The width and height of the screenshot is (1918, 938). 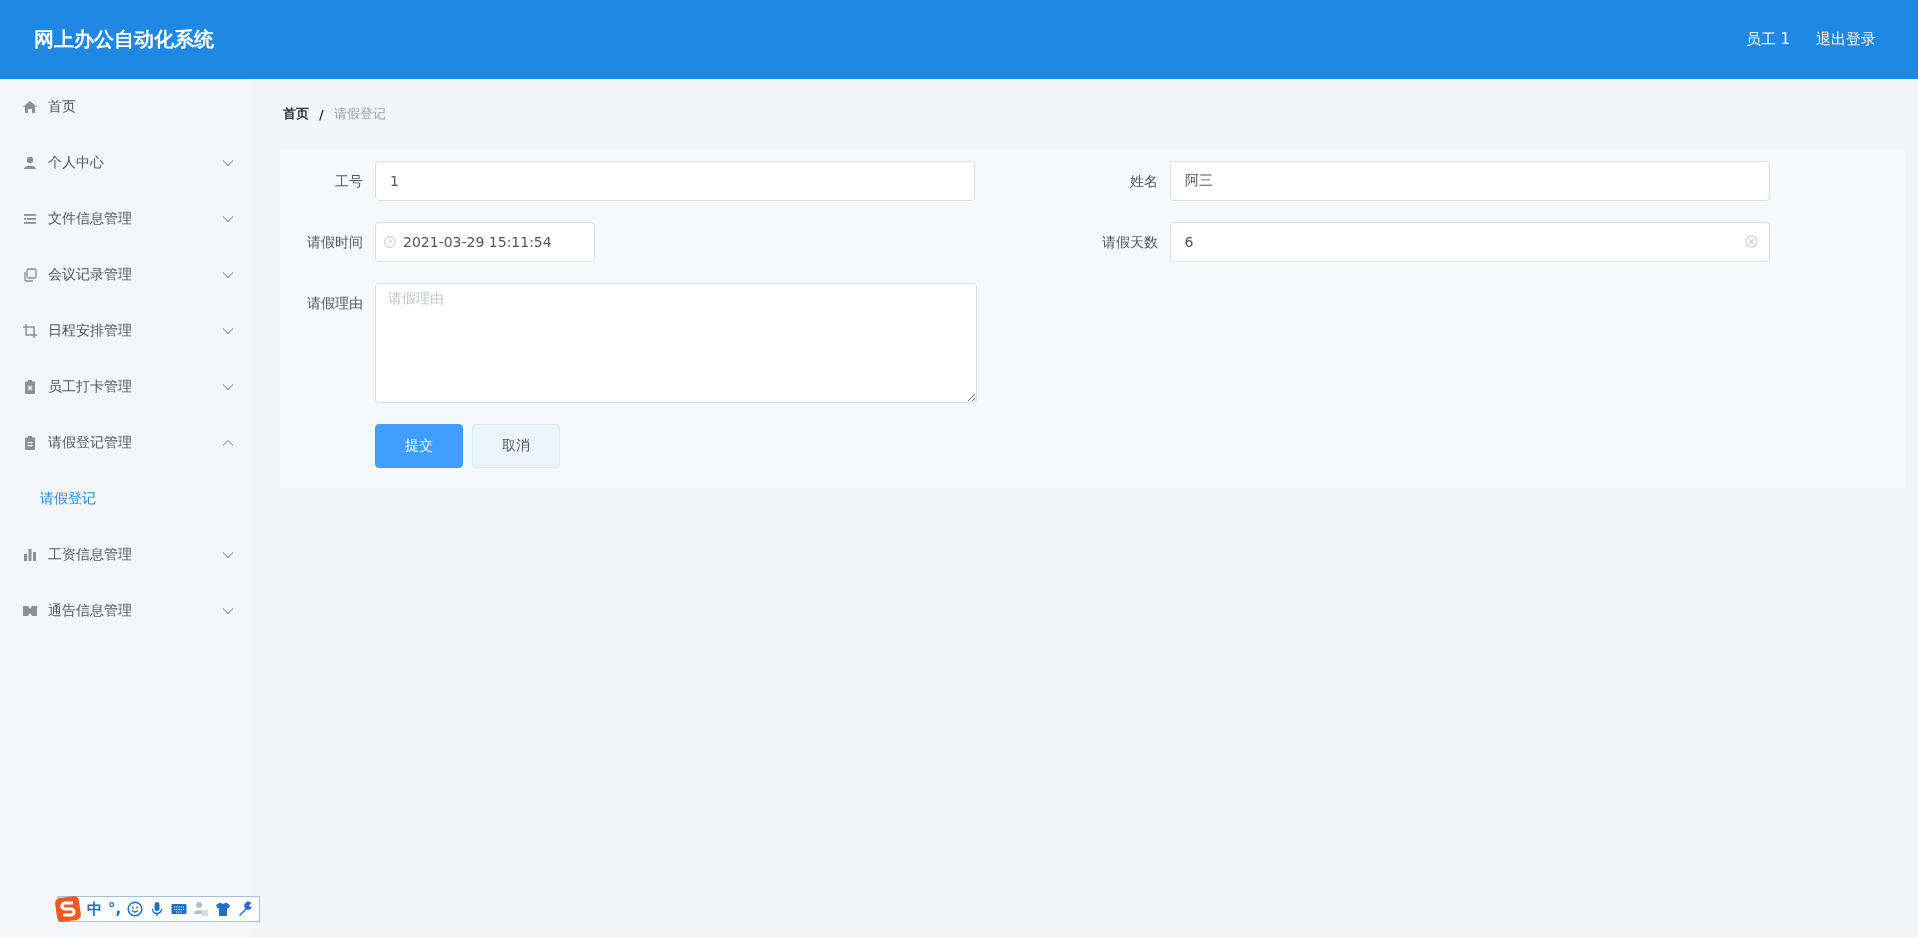 What do you see at coordinates (94, 909) in the screenshot?
I see `ime-mode: 中` at bounding box center [94, 909].